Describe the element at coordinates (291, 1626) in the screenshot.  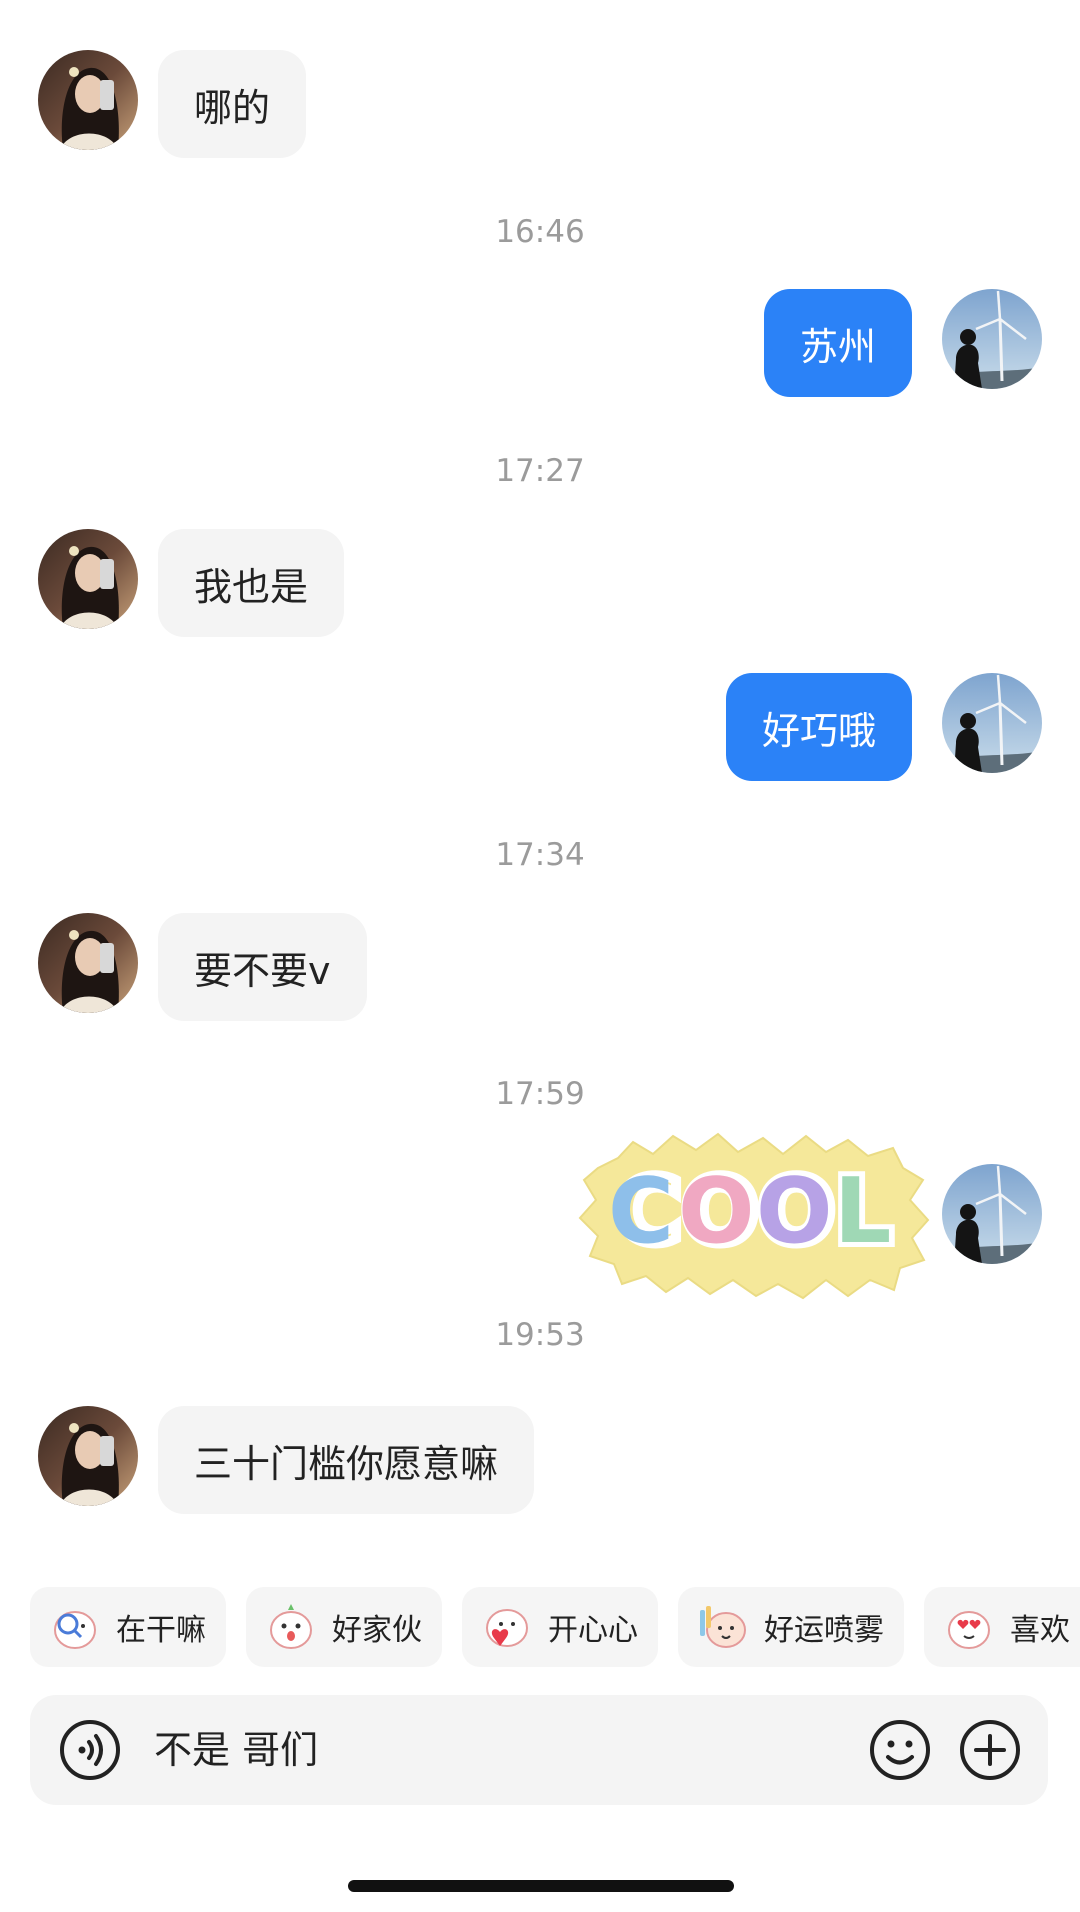
I see `surprised-sticker-icon` at that location.